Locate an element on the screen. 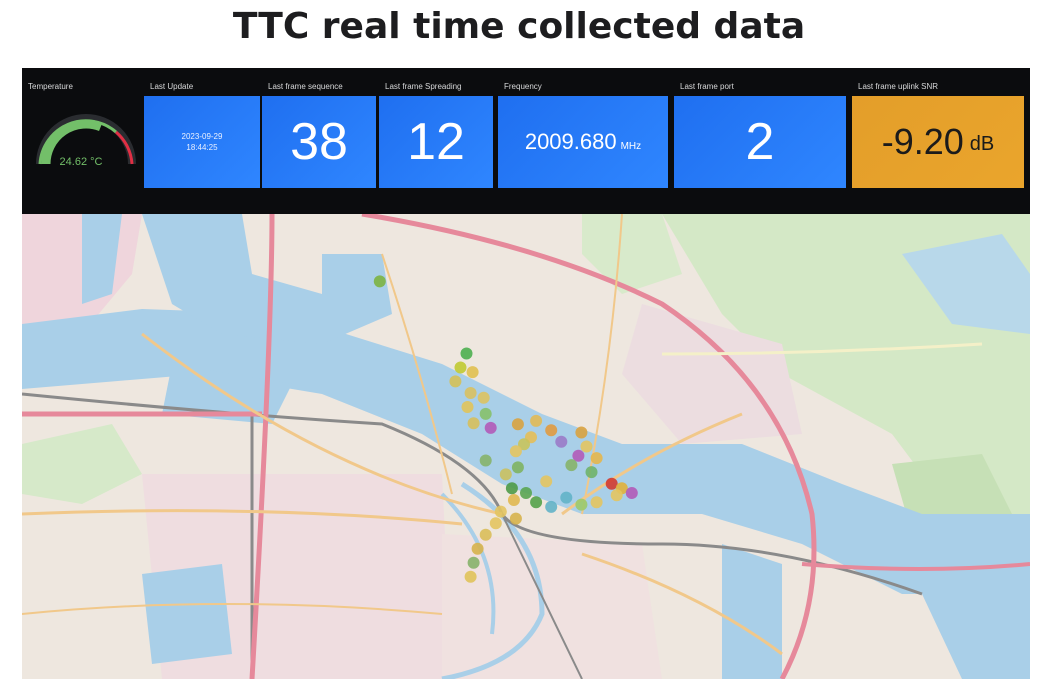 The width and height of the screenshot is (1038, 679). frequency-unit: MHz is located at coordinates (631, 146).